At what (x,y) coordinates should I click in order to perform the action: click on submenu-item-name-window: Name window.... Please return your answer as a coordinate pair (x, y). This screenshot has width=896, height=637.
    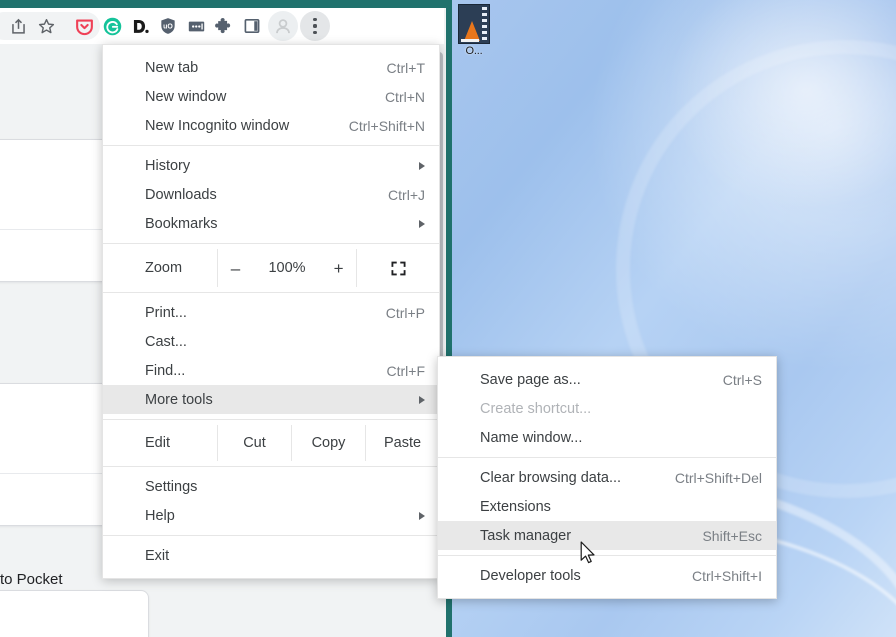
    Looking at the image, I should click on (607, 437).